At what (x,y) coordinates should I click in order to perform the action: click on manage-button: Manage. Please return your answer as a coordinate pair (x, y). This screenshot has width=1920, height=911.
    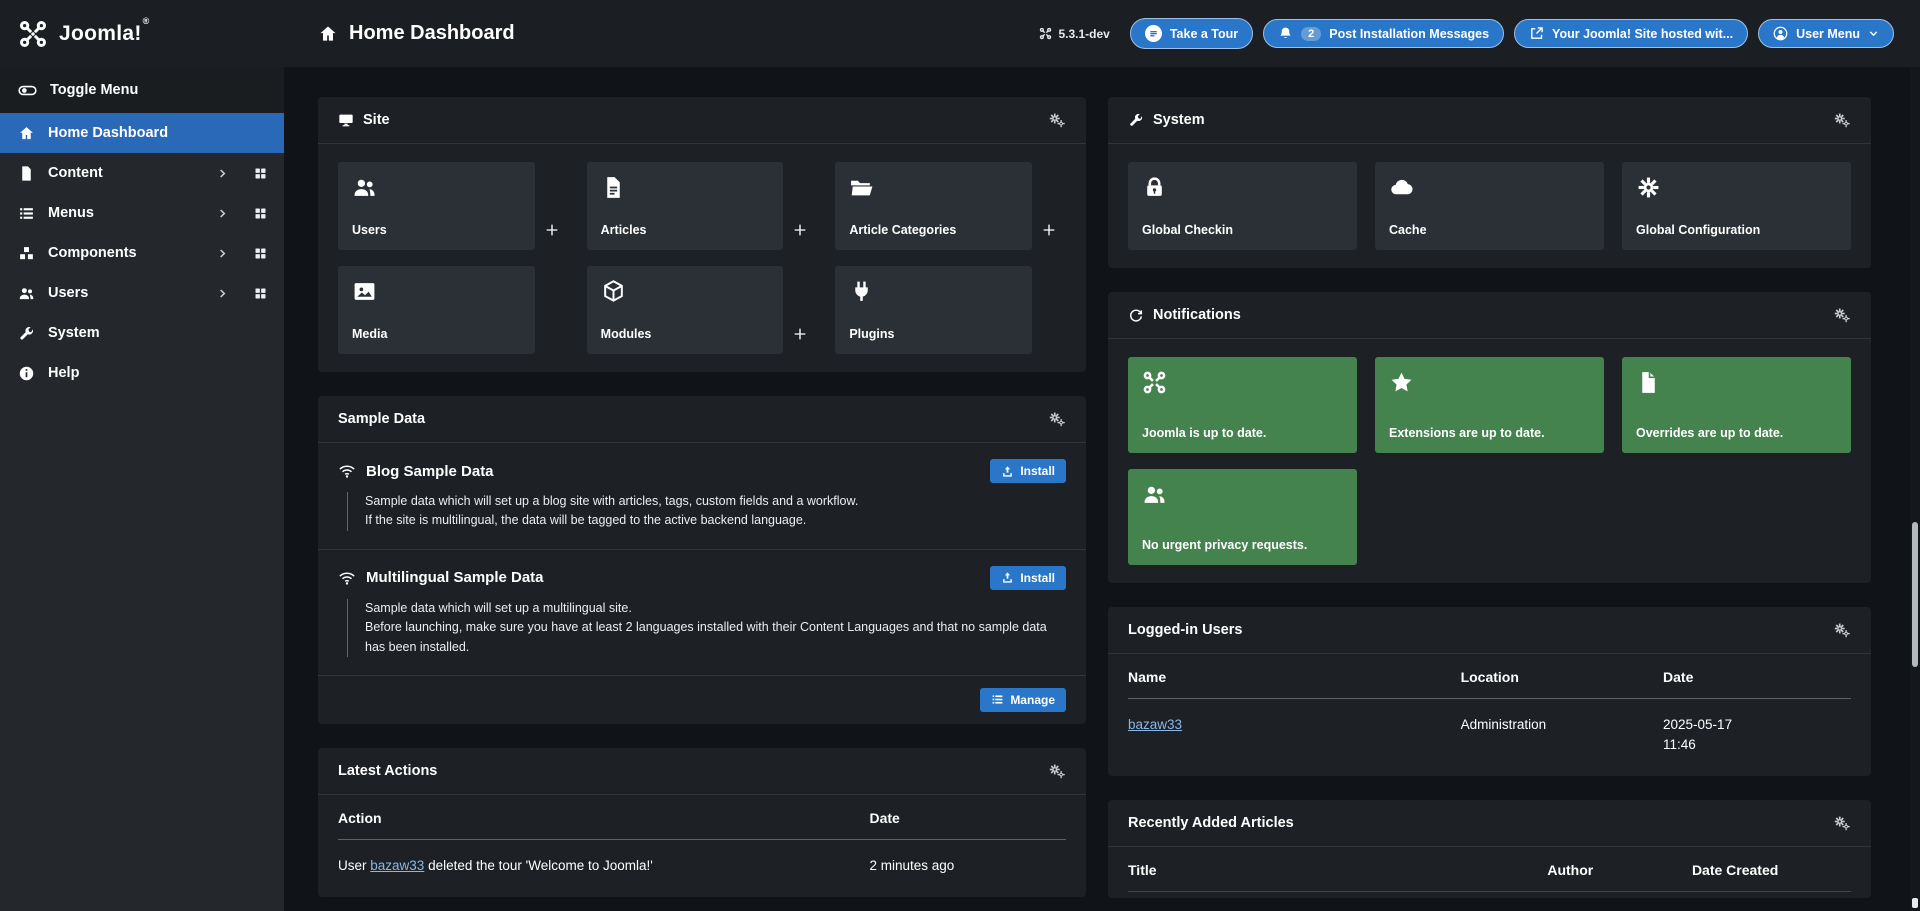
    Looking at the image, I should click on (1023, 699).